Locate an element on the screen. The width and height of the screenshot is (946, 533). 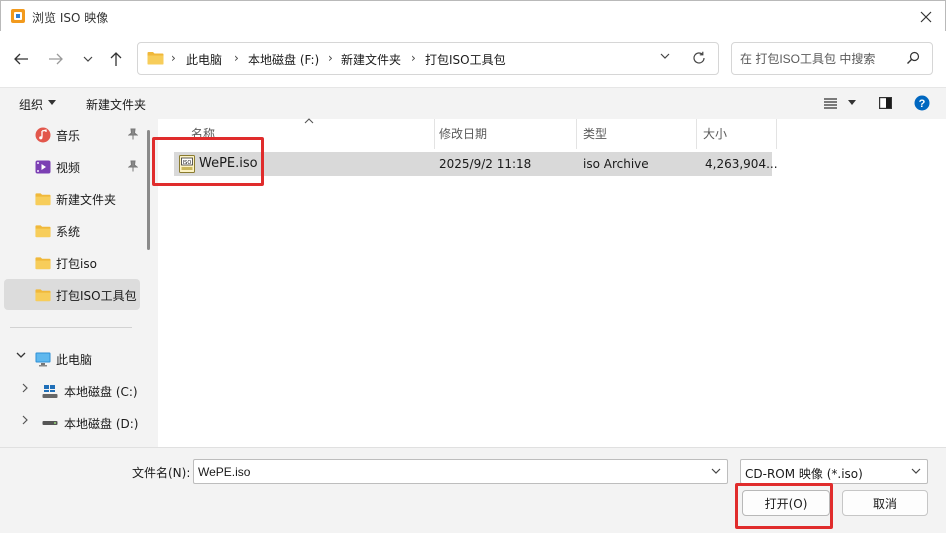
music-icon is located at coordinates (43, 135).